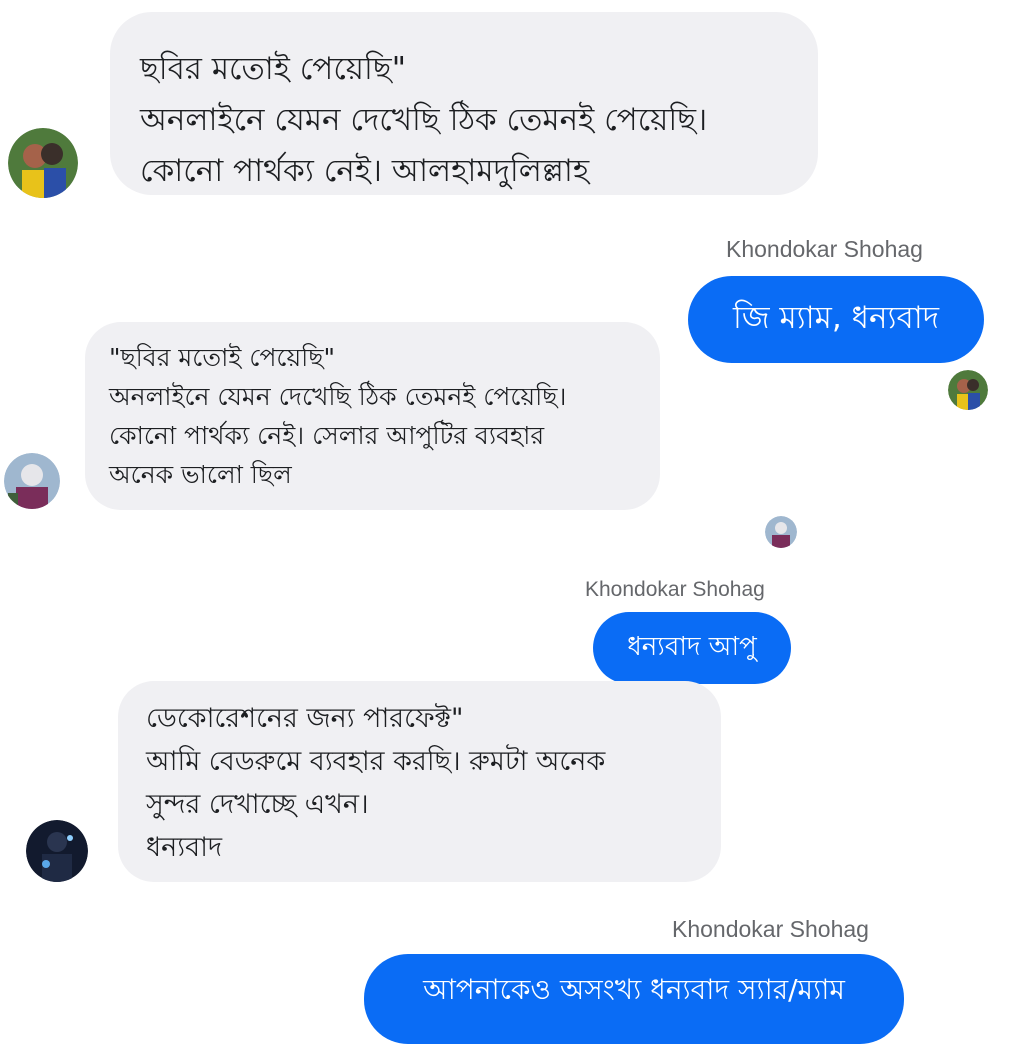 This screenshot has height=1044, width=1024. I want to click on message-bubble-outgoing: জি ম্যাম, ধন্যবাদ, so click(836, 319).